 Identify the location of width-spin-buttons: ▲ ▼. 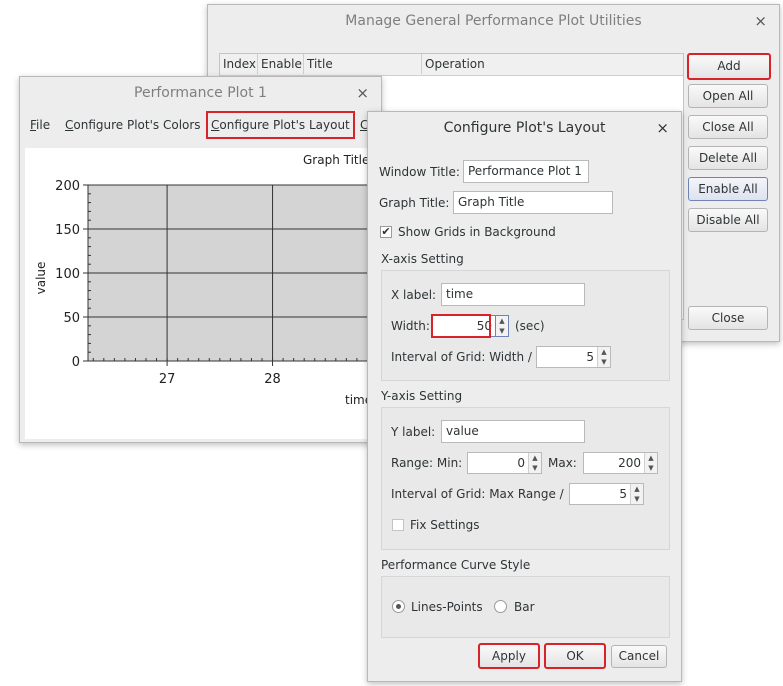
(501, 326).